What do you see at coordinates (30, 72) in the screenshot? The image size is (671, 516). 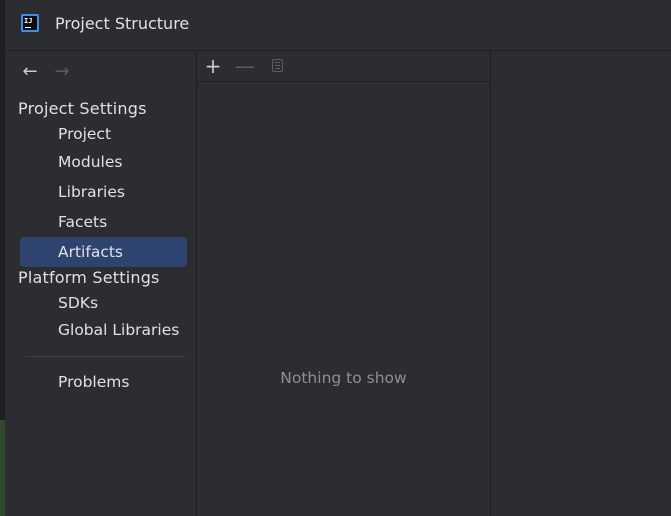 I see `arrow-left-icon: ←` at bounding box center [30, 72].